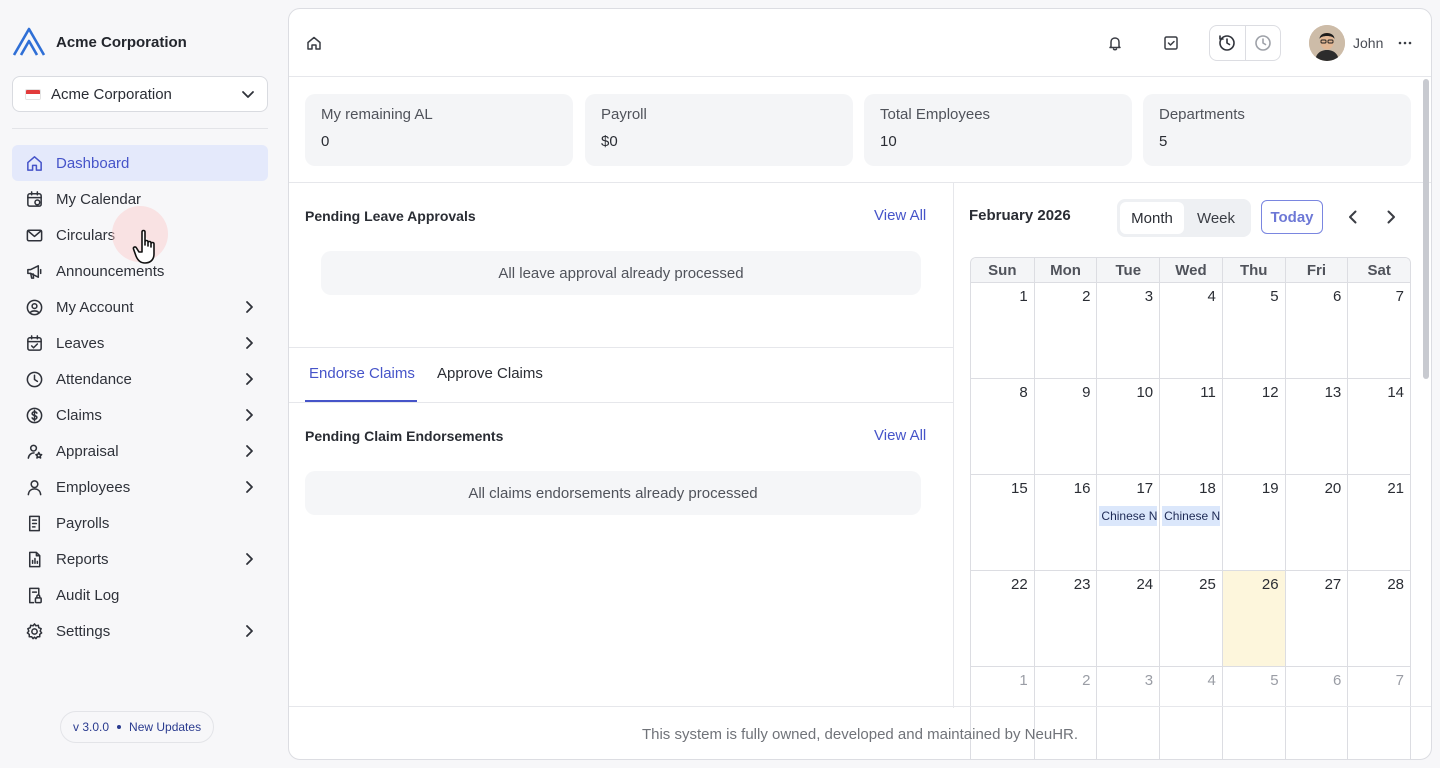 The width and height of the screenshot is (1440, 768). Describe the element at coordinates (140, 487) in the screenshot. I see `sidebar-item-employees: Employees` at that location.